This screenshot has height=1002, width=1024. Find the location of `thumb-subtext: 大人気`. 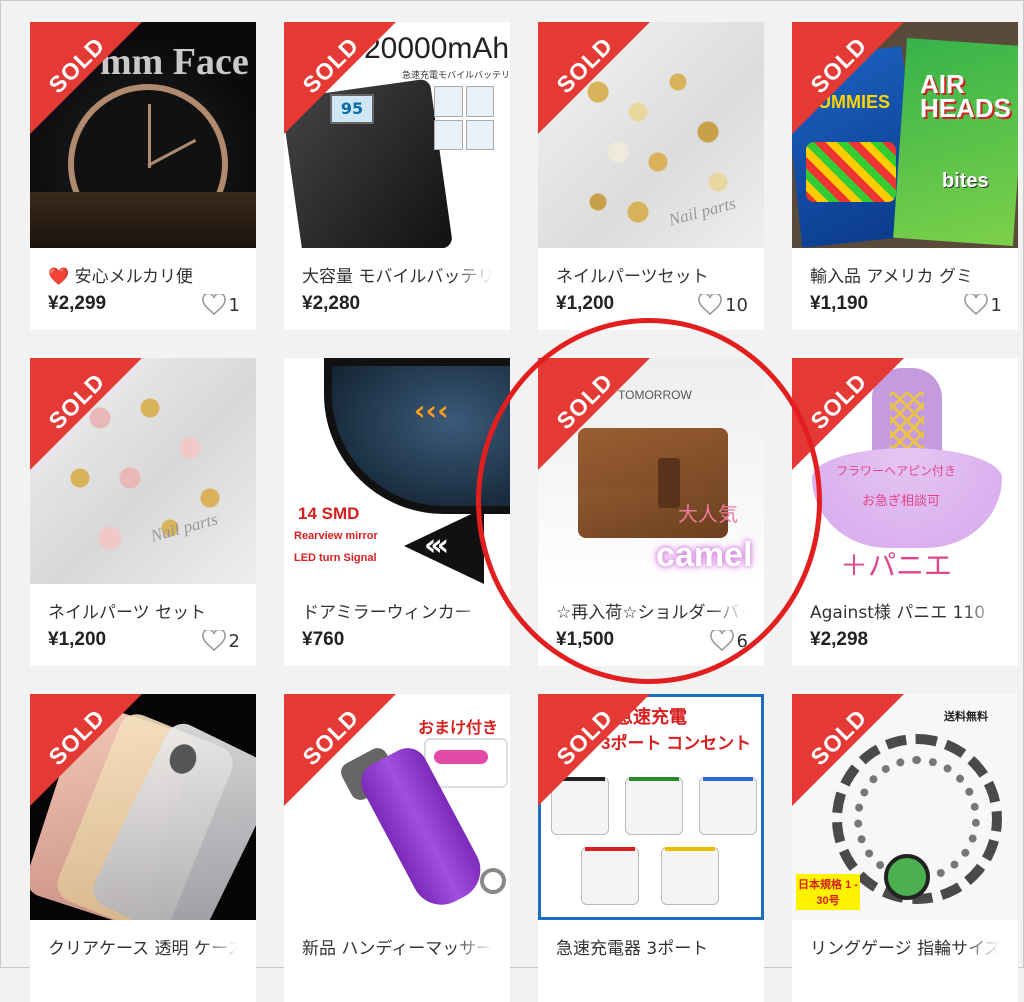

thumb-subtext: 大人気 is located at coordinates (708, 515).